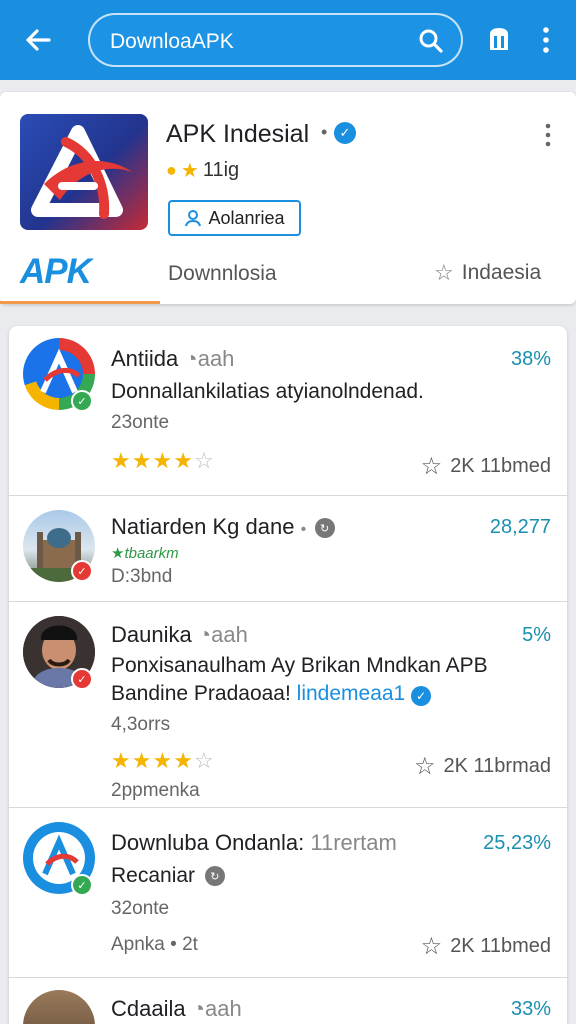 This screenshot has height=1024, width=576. What do you see at coordinates (275, 40) in the screenshot?
I see `search-field: DownloaAPK` at bounding box center [275, 40].